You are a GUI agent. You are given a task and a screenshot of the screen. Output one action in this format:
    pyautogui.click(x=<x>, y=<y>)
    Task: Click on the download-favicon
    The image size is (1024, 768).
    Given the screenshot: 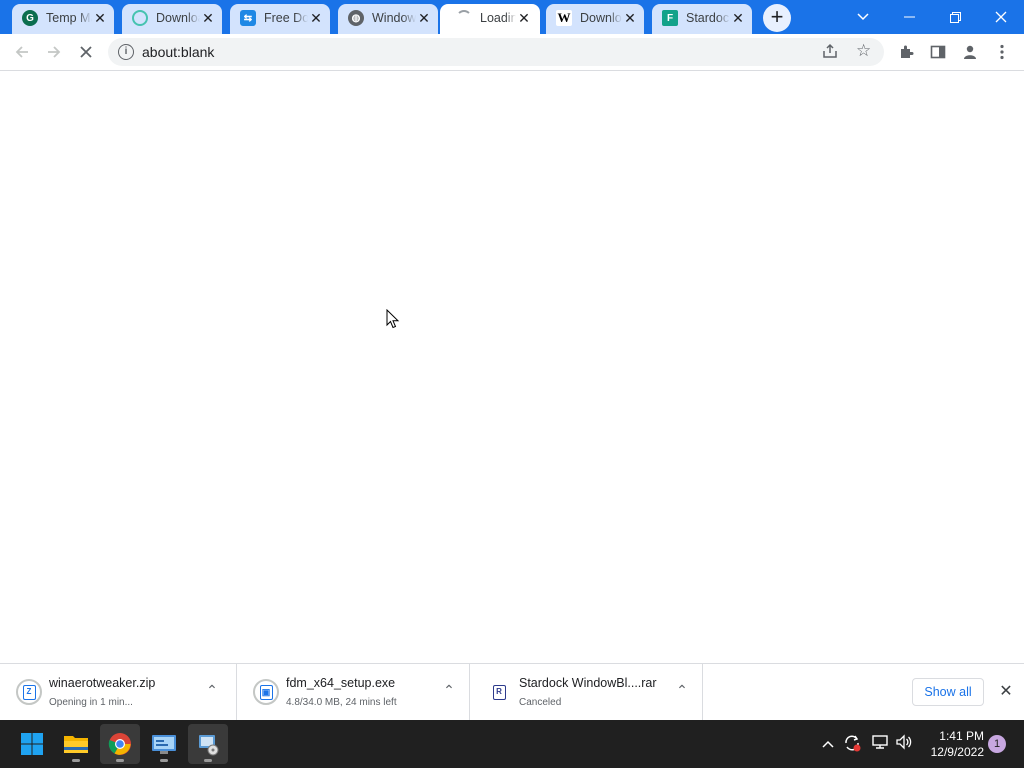 What is the action you would take?
    pyautogui.click(x=140, y=18)
    